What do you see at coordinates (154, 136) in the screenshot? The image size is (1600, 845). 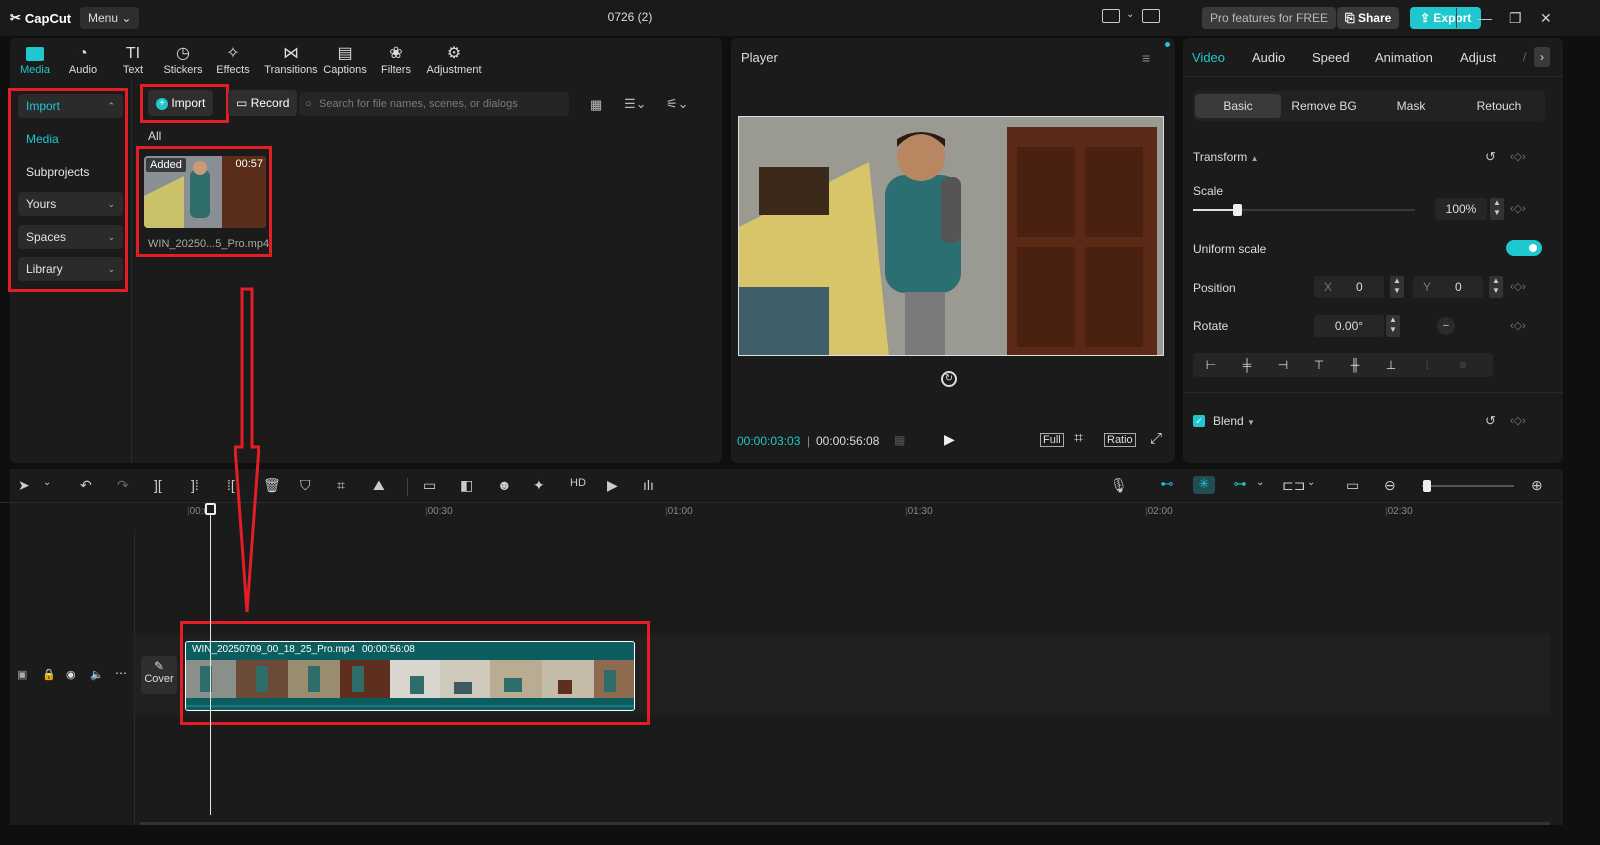 I see `filter-all: All` at bounding box center [154, 136].